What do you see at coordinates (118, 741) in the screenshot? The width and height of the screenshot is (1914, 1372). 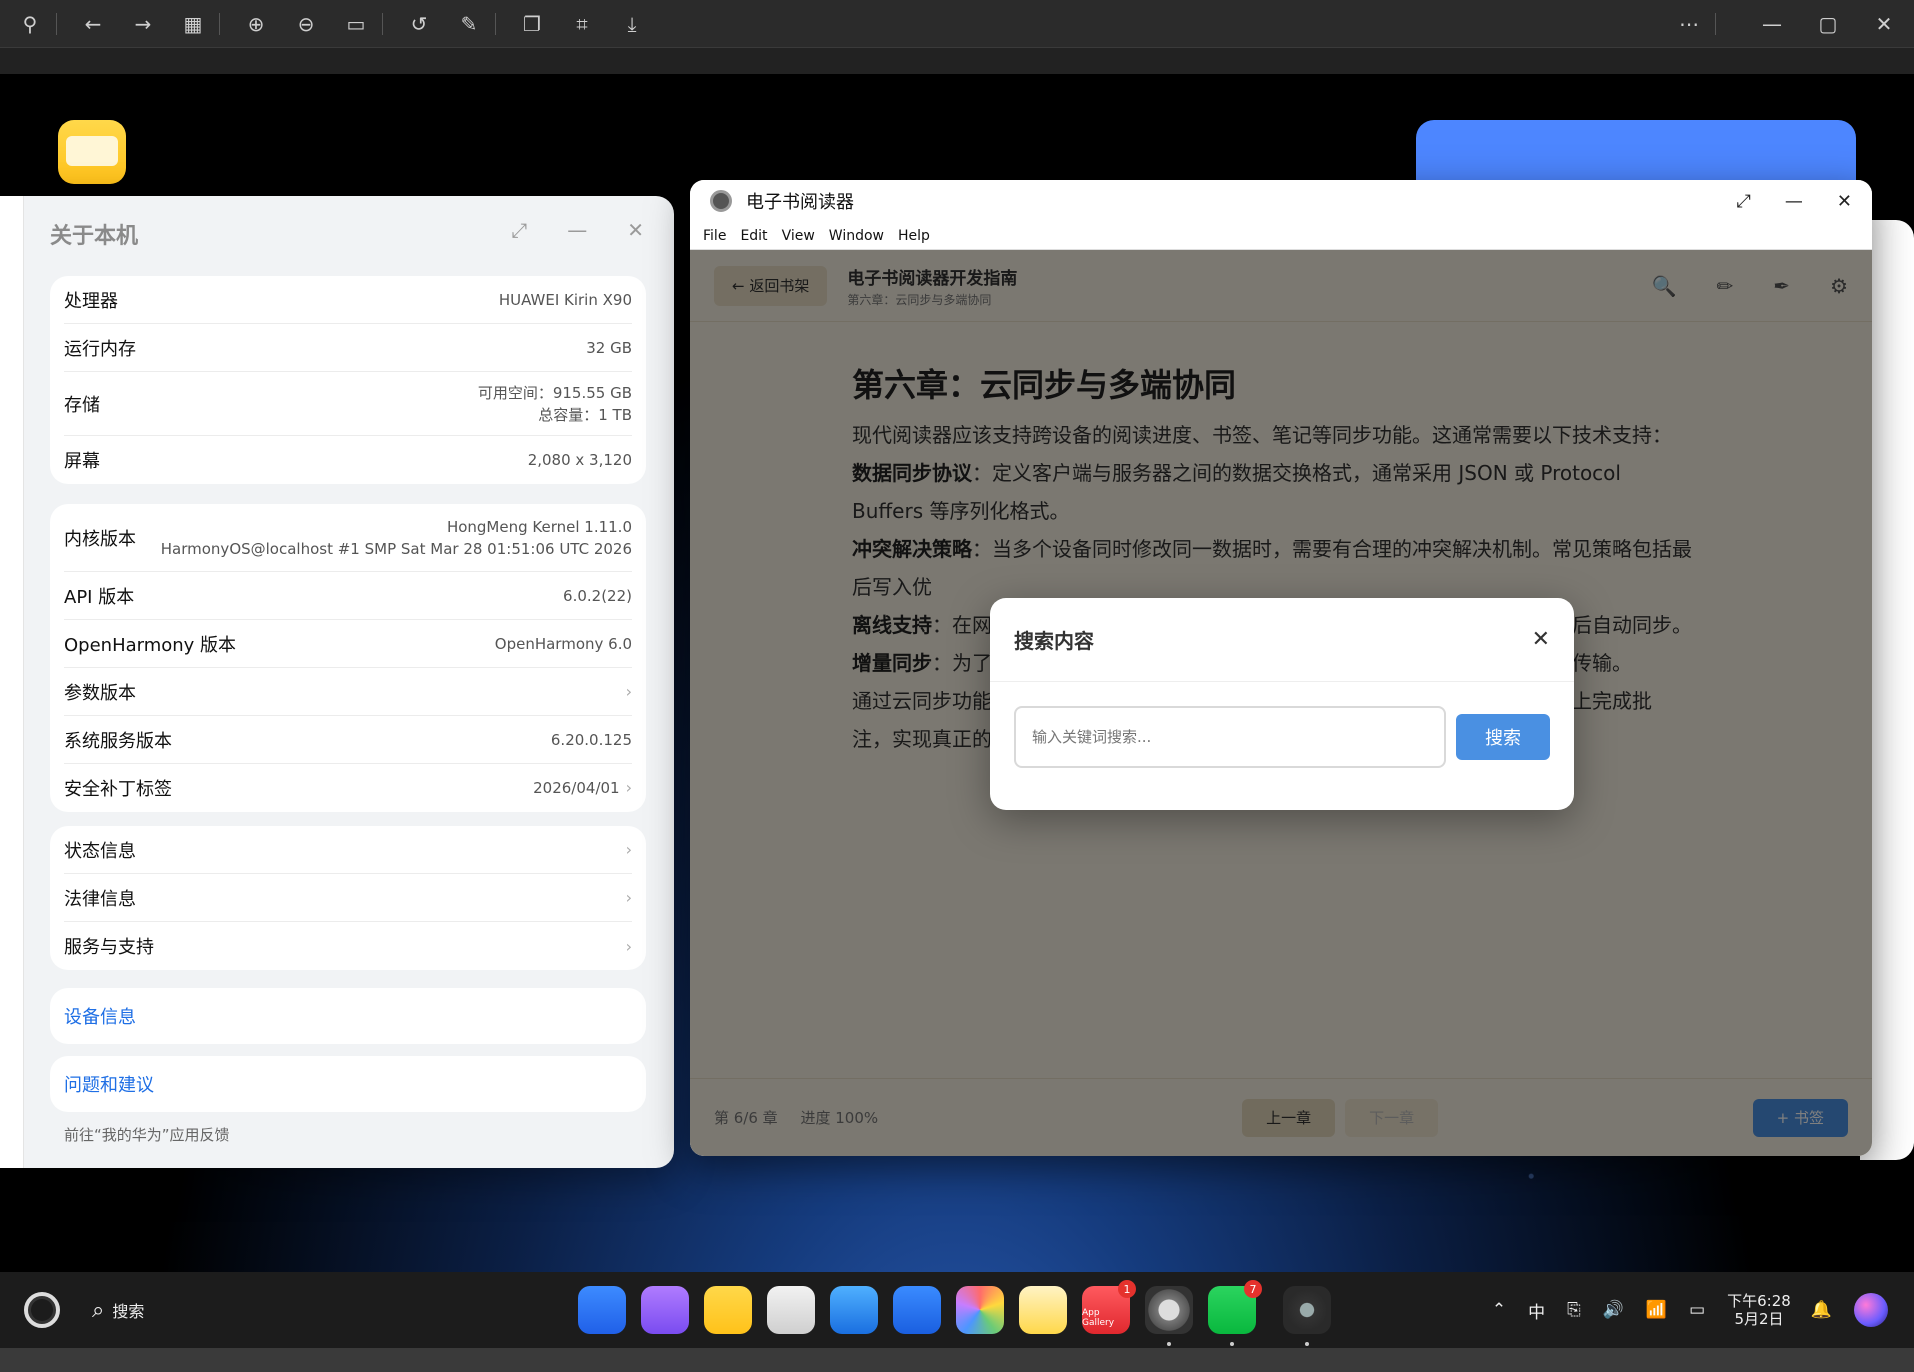 I see `row-label: 系统服务版本` at bounding box center [118, 741].